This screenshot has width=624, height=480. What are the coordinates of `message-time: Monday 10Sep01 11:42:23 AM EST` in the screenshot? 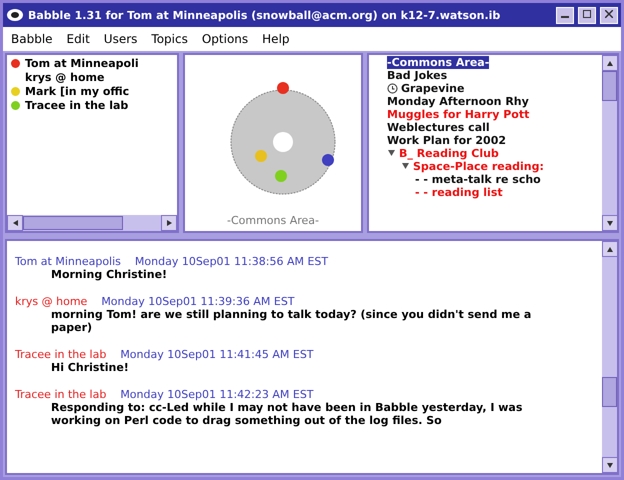 It's located at (217, 394).